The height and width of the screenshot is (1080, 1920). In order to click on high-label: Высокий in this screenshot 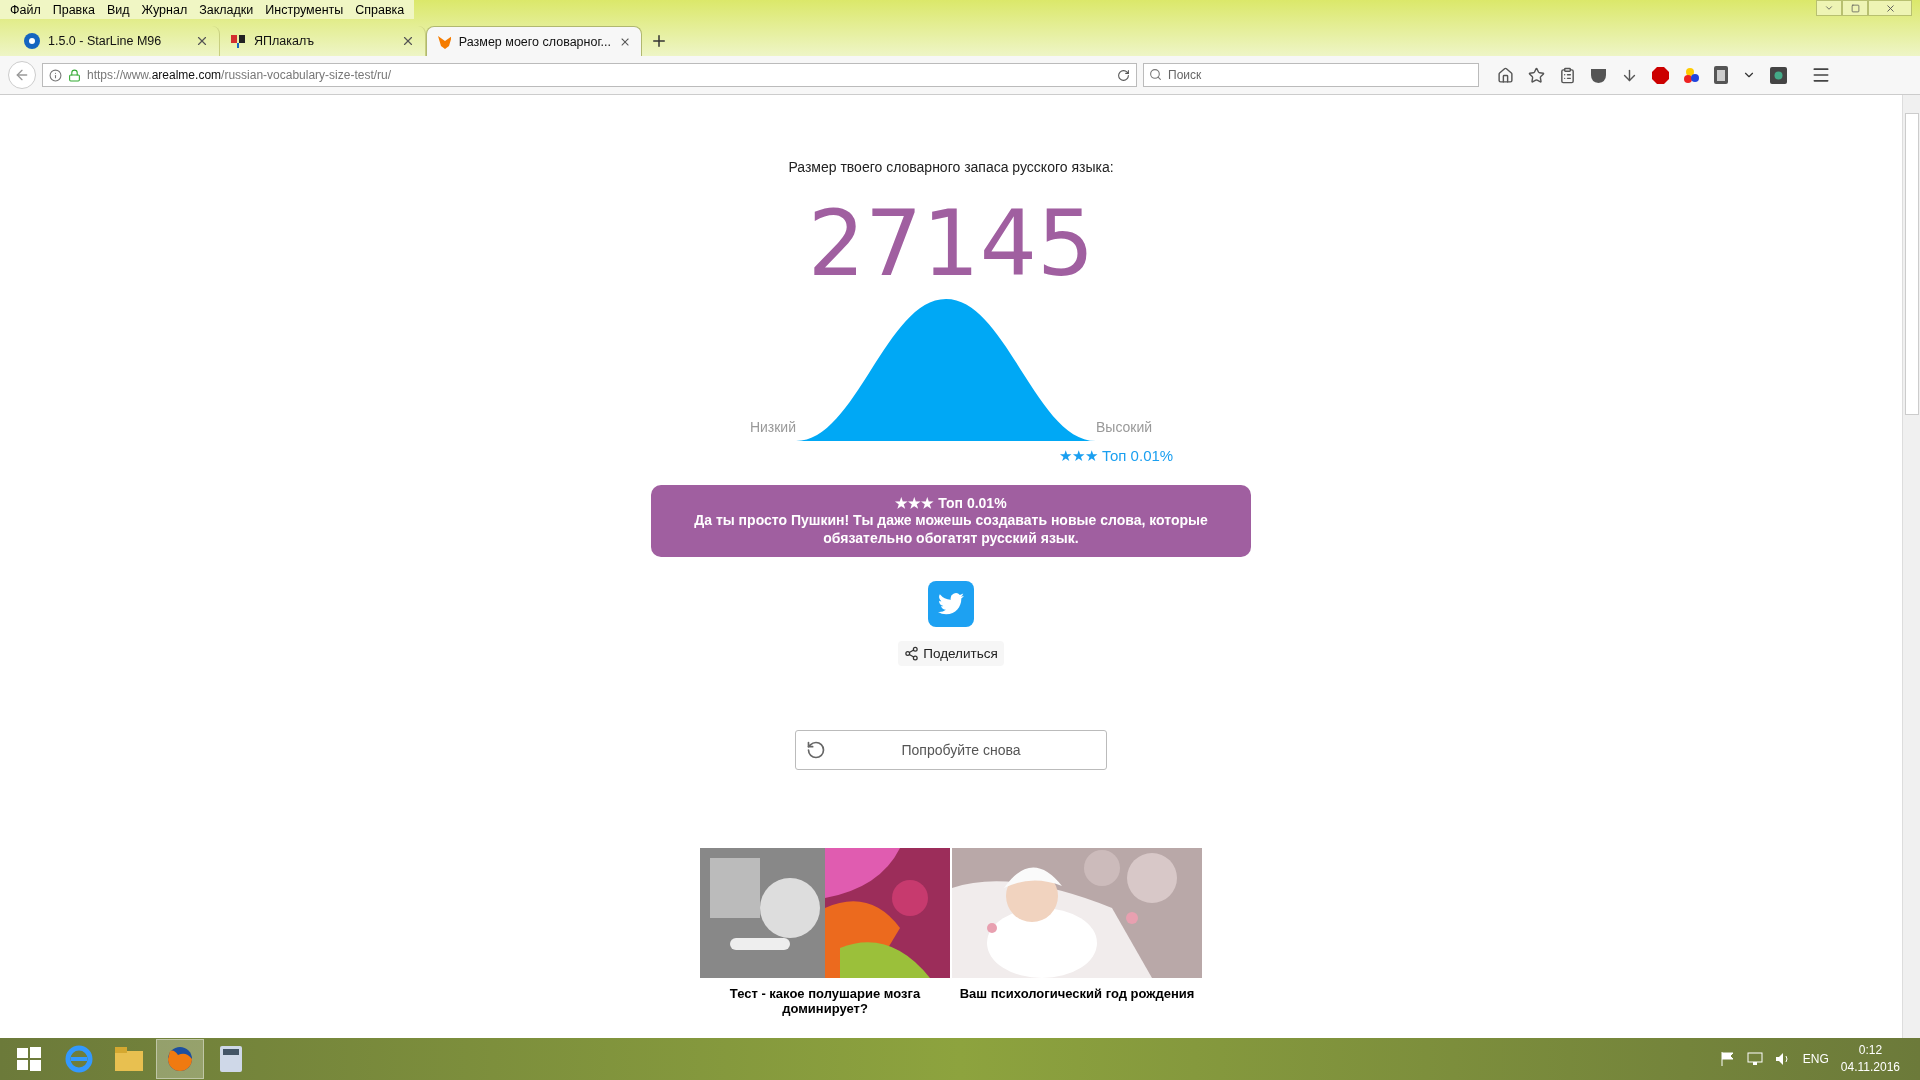, I will do `click(1124, 427)`.